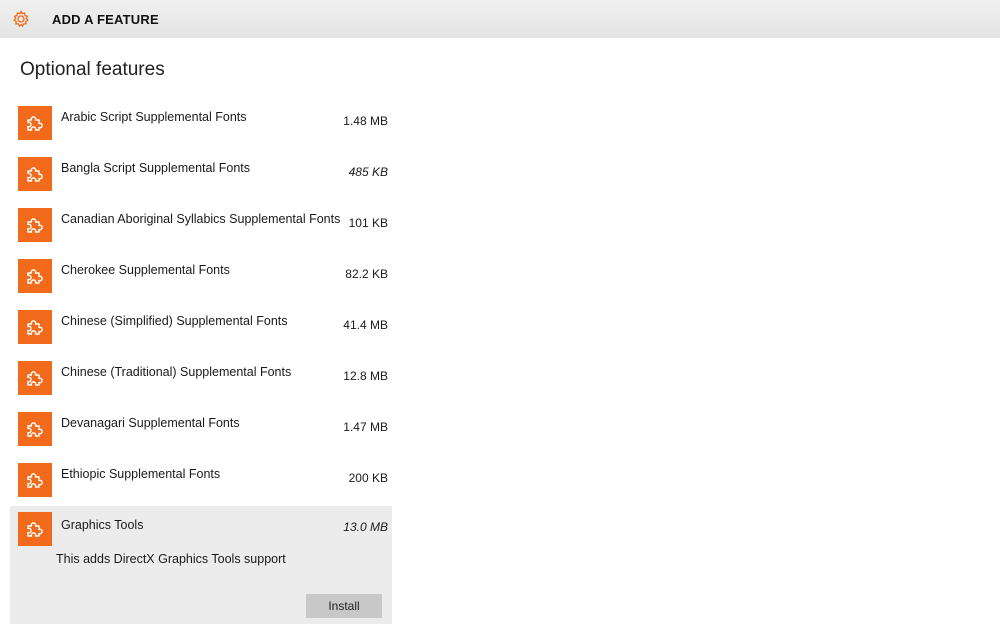 The image size is (1000, 635). What do you see at coordinates (145, 270) in the screenshot?
I see `feature-name: Cherokee Supplemental Fonts` at bounding box center [145, 270].